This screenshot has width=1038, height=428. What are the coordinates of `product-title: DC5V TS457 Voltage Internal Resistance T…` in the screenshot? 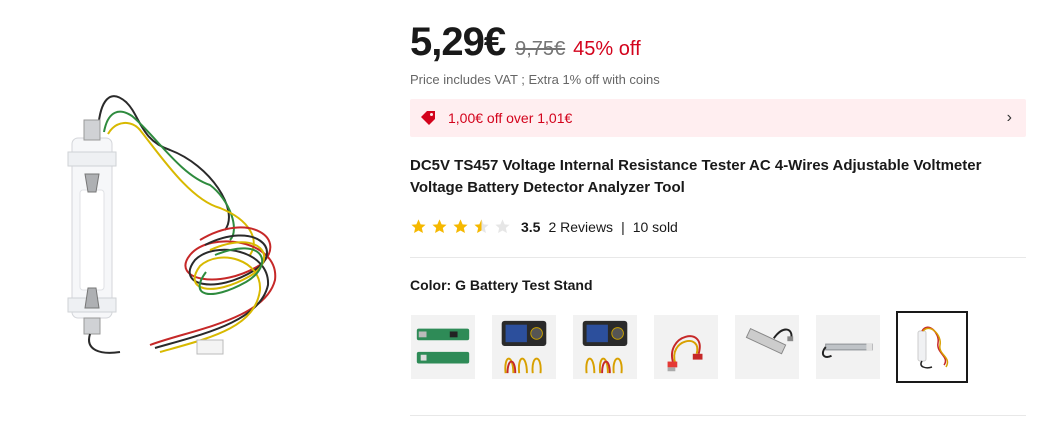 It's located at (696, 176).